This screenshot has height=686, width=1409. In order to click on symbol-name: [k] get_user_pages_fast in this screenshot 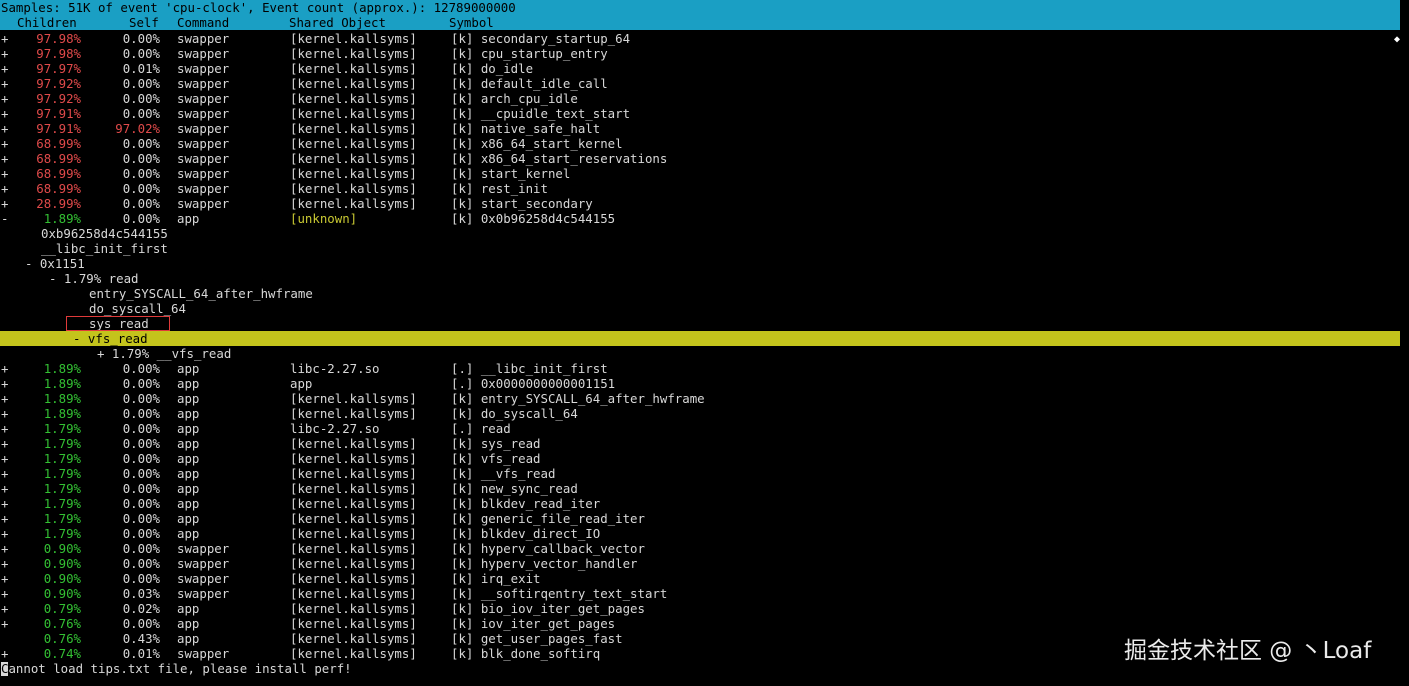, I will do `click(537, 638)`.